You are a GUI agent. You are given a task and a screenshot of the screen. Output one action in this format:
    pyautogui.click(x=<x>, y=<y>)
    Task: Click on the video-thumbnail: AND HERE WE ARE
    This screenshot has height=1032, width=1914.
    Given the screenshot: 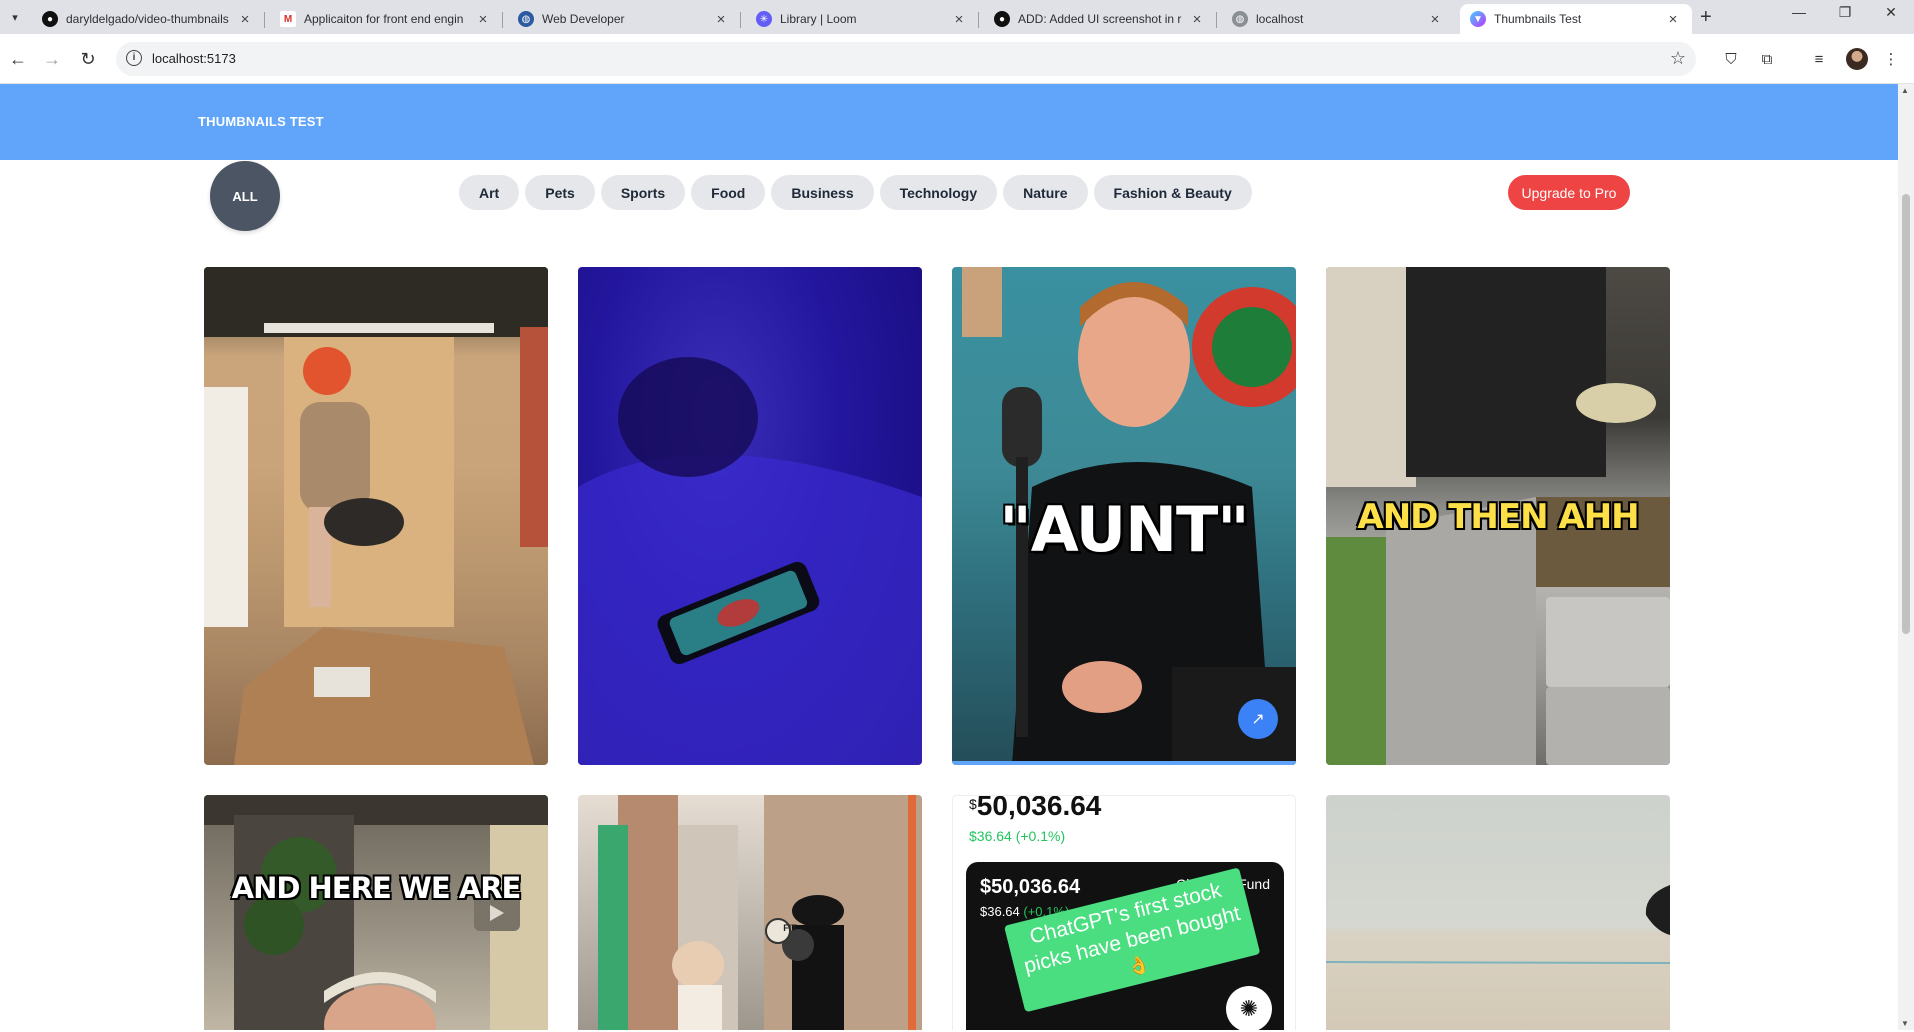 What is the action you would take?
    pyautogui.click(x=376, y=912)
    